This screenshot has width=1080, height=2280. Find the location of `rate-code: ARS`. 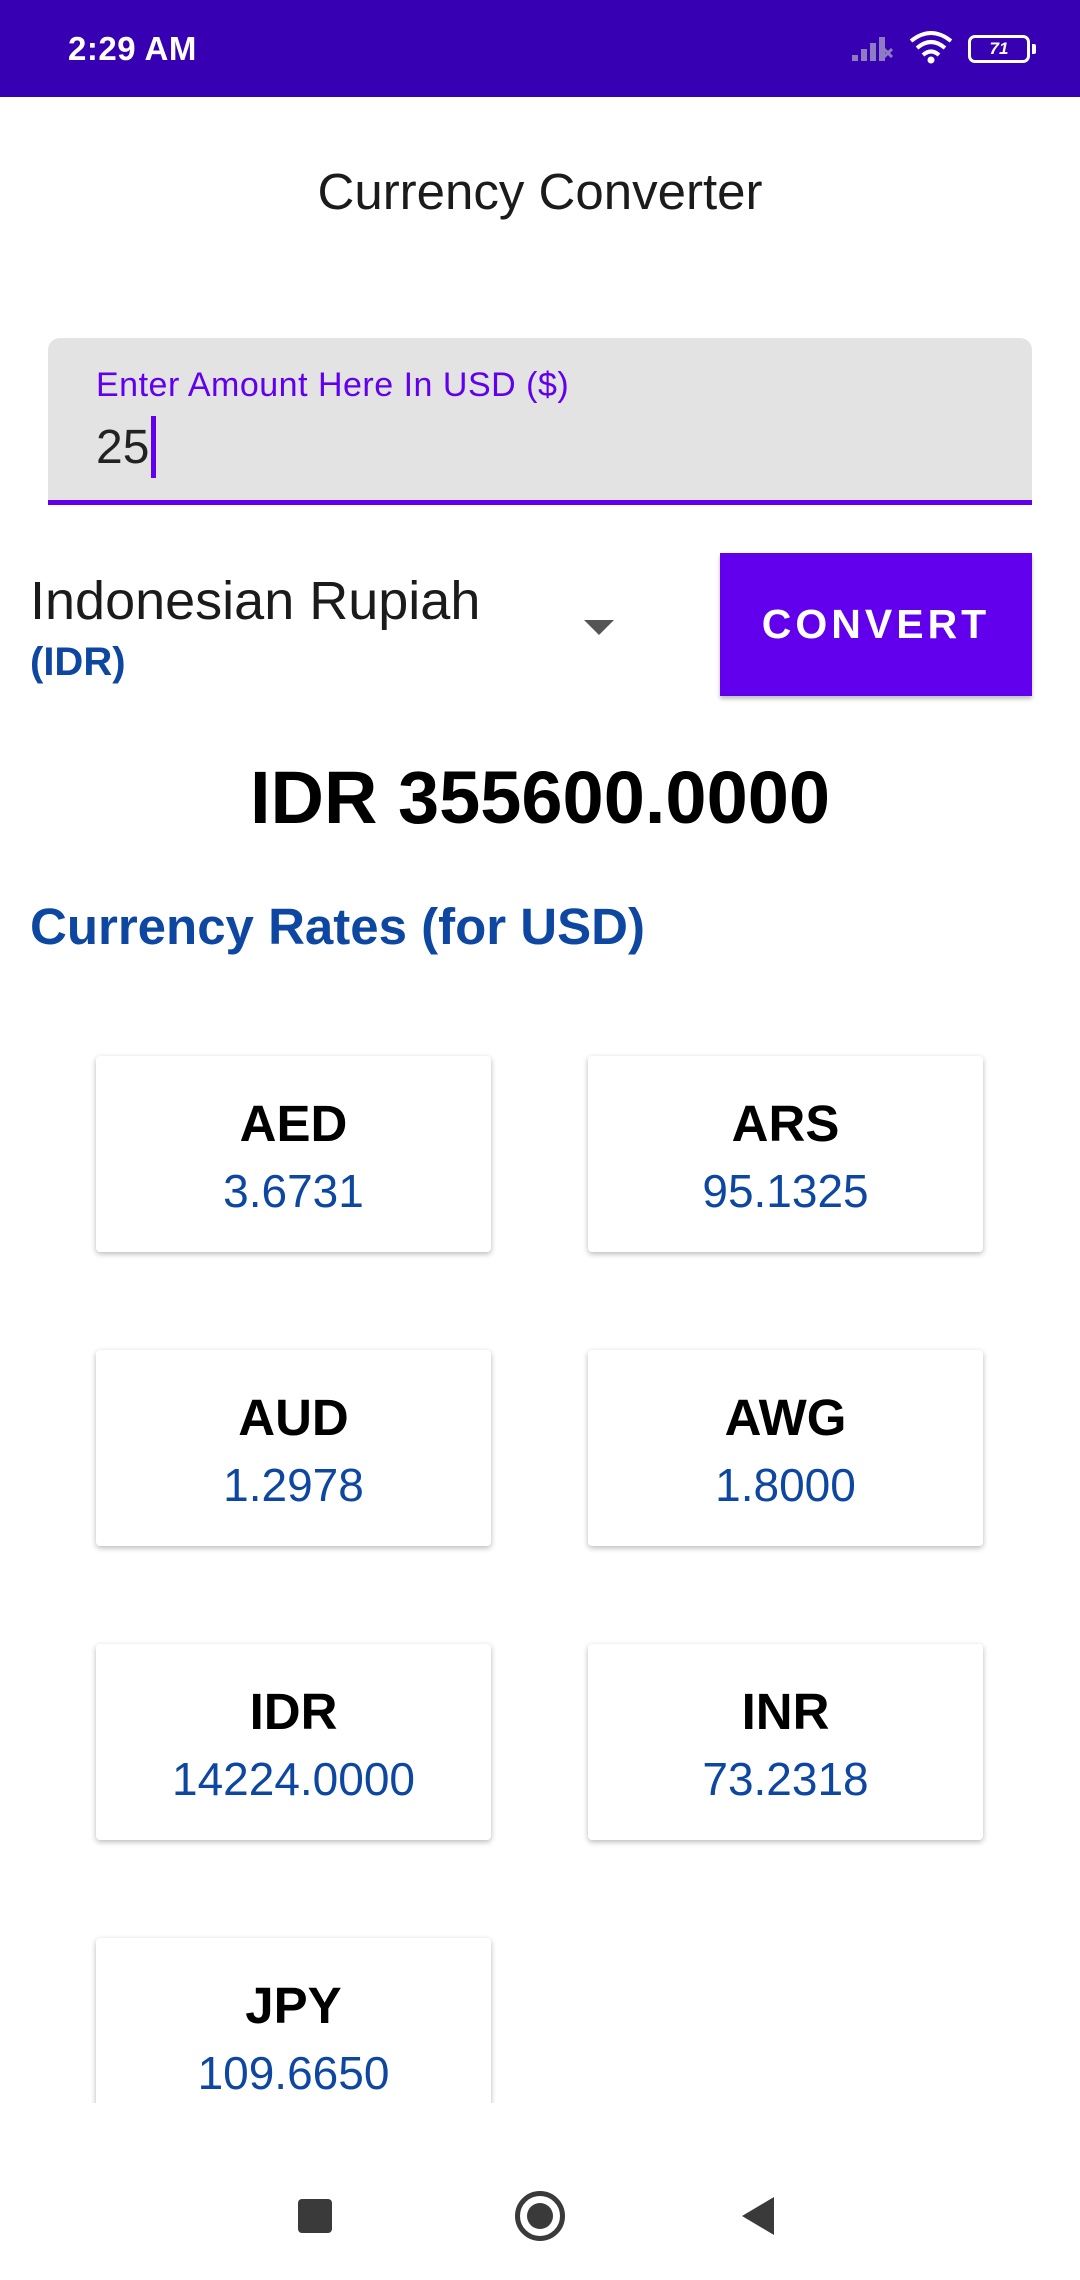

rate-code: ARS is located at coordinates (785, 1123).